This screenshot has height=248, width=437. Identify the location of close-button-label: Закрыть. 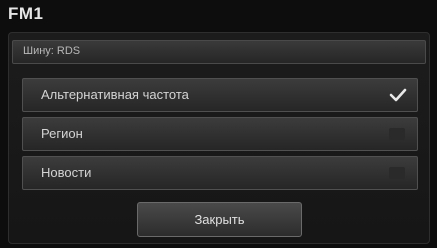
(219, 219).